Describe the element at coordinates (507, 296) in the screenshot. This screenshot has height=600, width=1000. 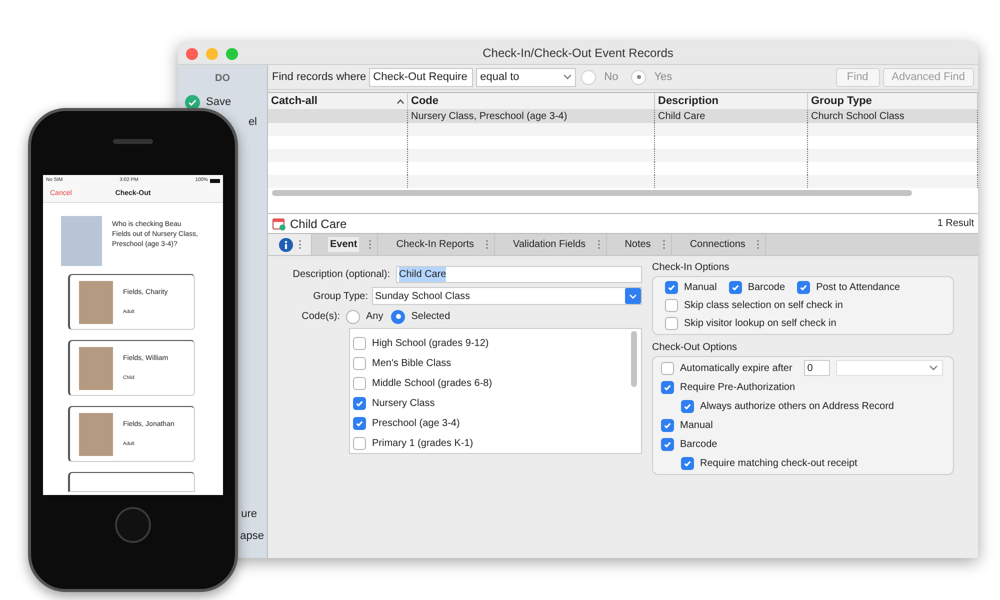
I see `group-type-dropdown: Sunday School Class` at that location.